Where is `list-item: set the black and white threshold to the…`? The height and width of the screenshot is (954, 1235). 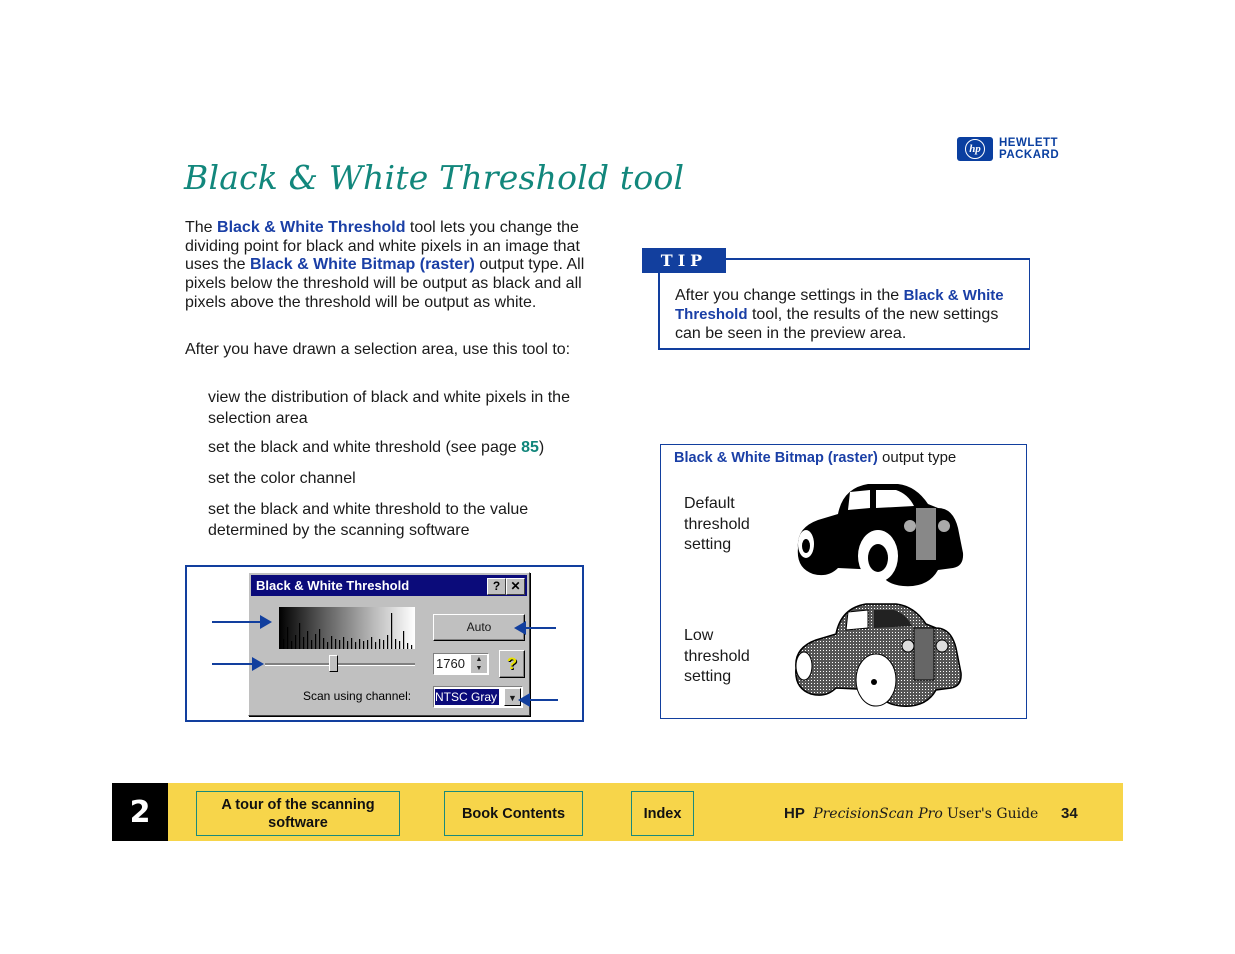 list-item: set the black and white threshold to the… is located at coordinates (368, 520).